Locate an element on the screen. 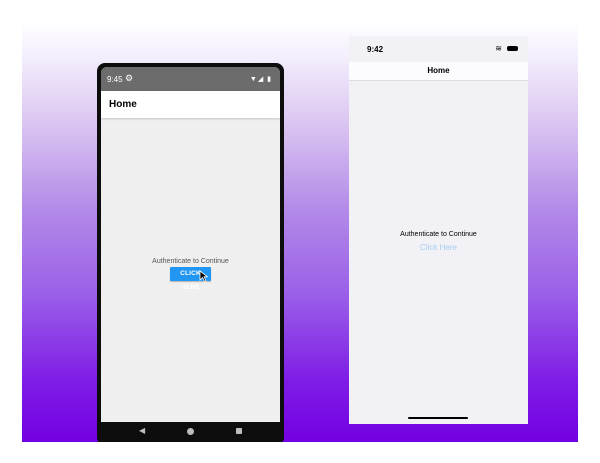 Image resolution: width=600 pixels, height=463 pixels. android-status-time: 9:45 is located at coordinates (115, 79).